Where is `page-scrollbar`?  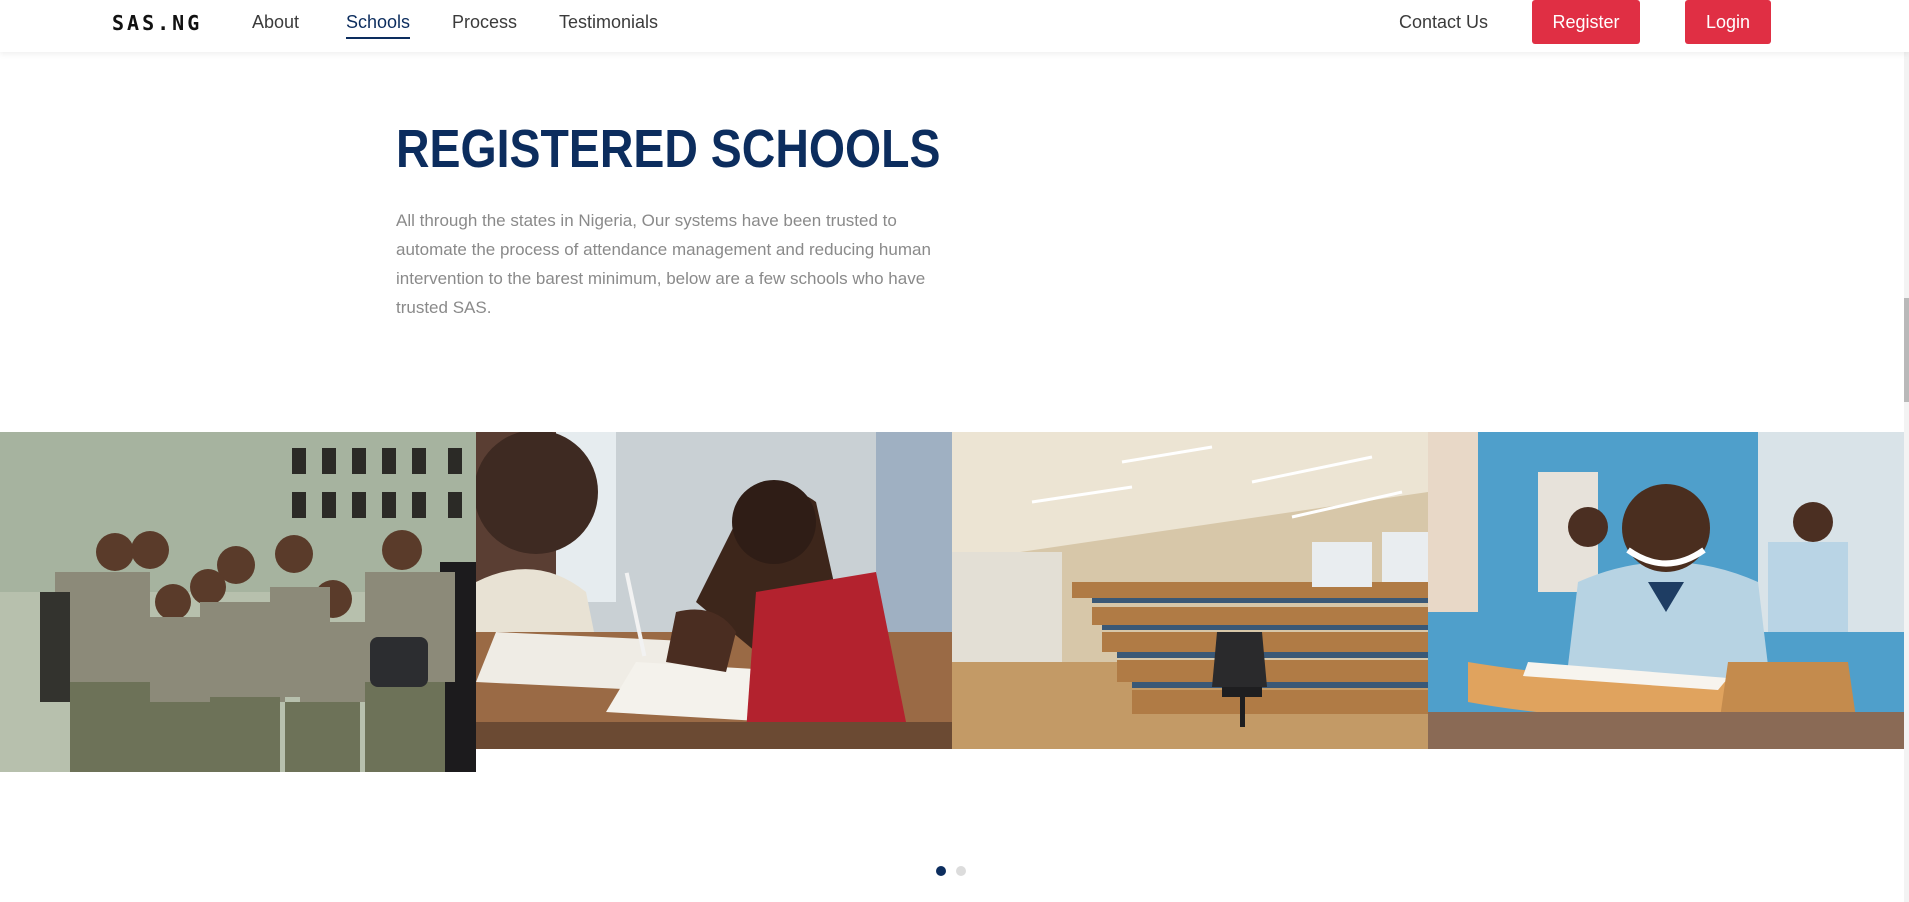
page-scrollbar is located at coordinates (1906, 451).